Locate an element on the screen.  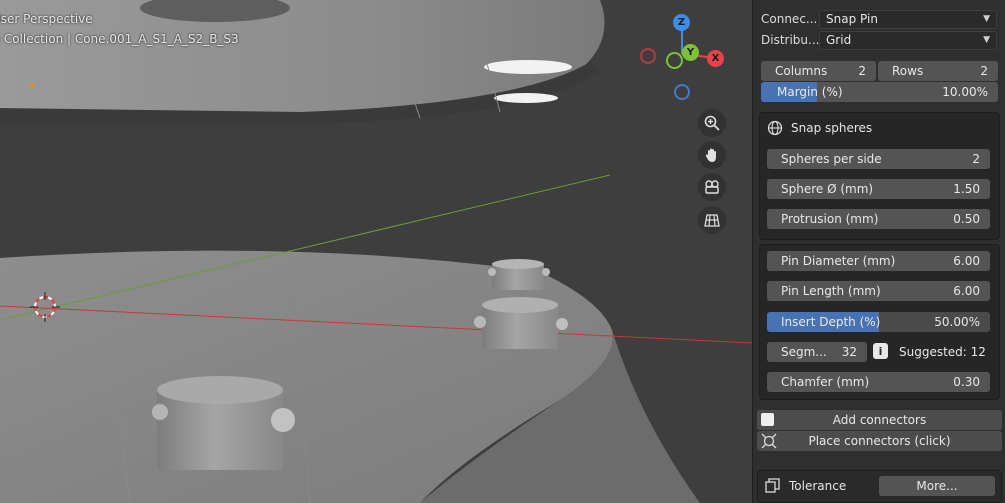
pin-length-label: Pin Length (mm) is located at coordinates (831, 291).